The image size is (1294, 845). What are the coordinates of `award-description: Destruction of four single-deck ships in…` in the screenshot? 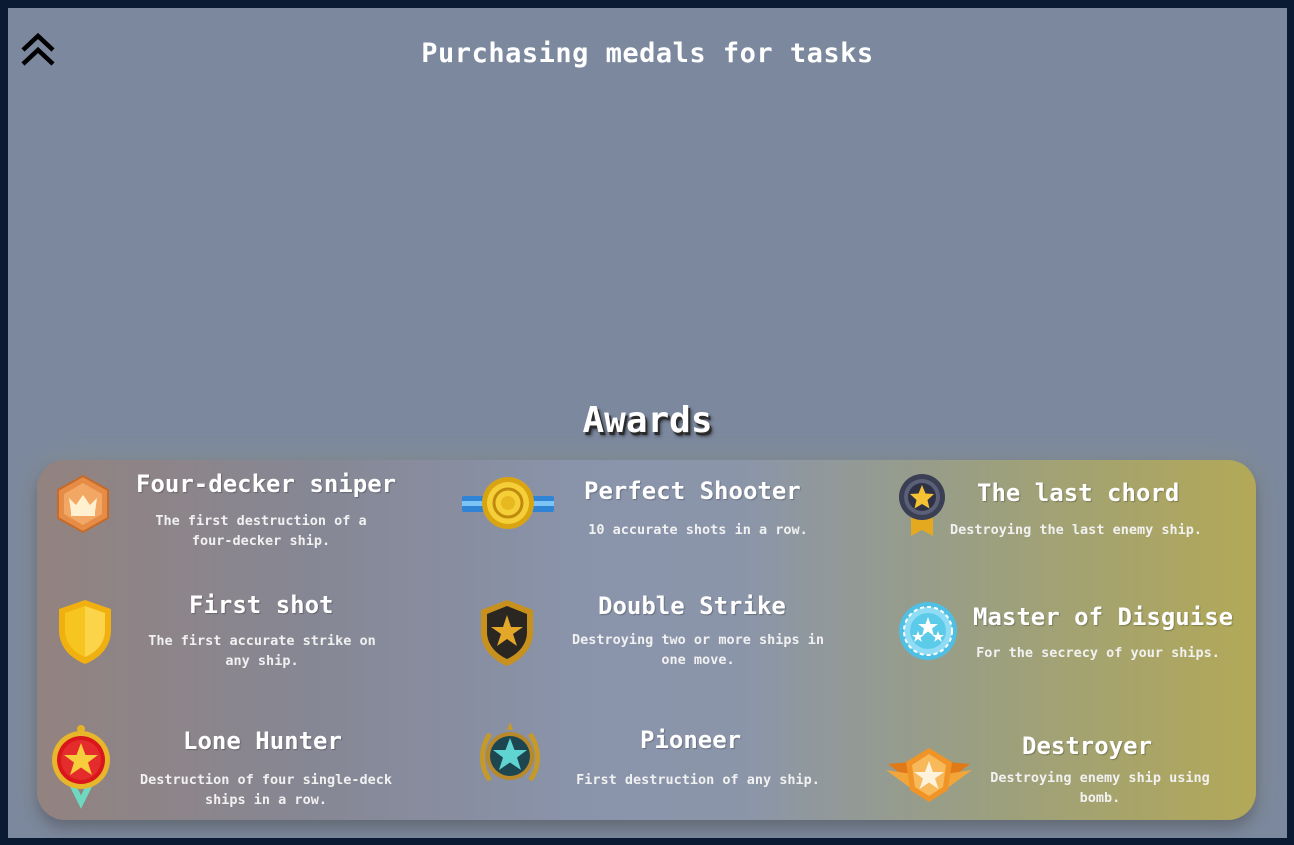 It's located at (266, 790).